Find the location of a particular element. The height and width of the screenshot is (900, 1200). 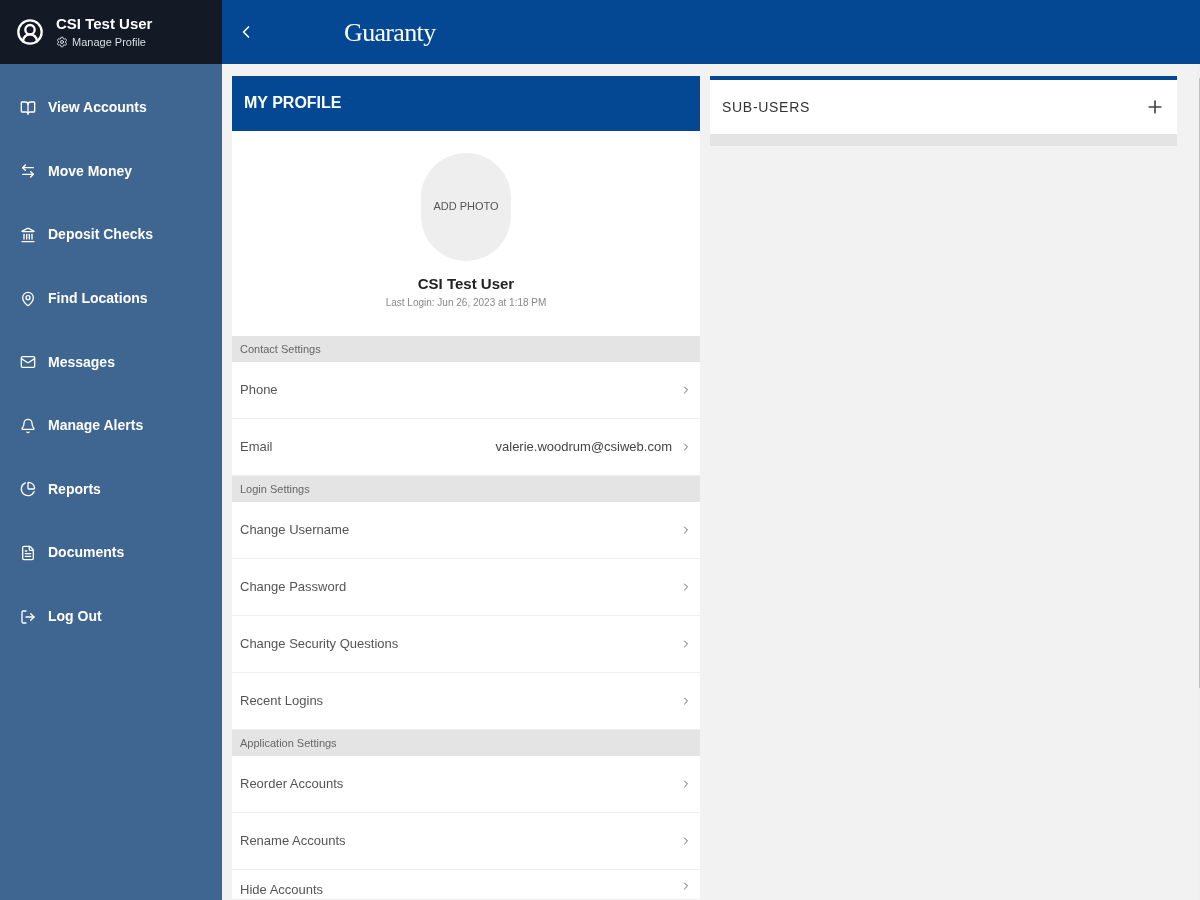

section-header: Contact Settings is located at coordinates (466, 349).